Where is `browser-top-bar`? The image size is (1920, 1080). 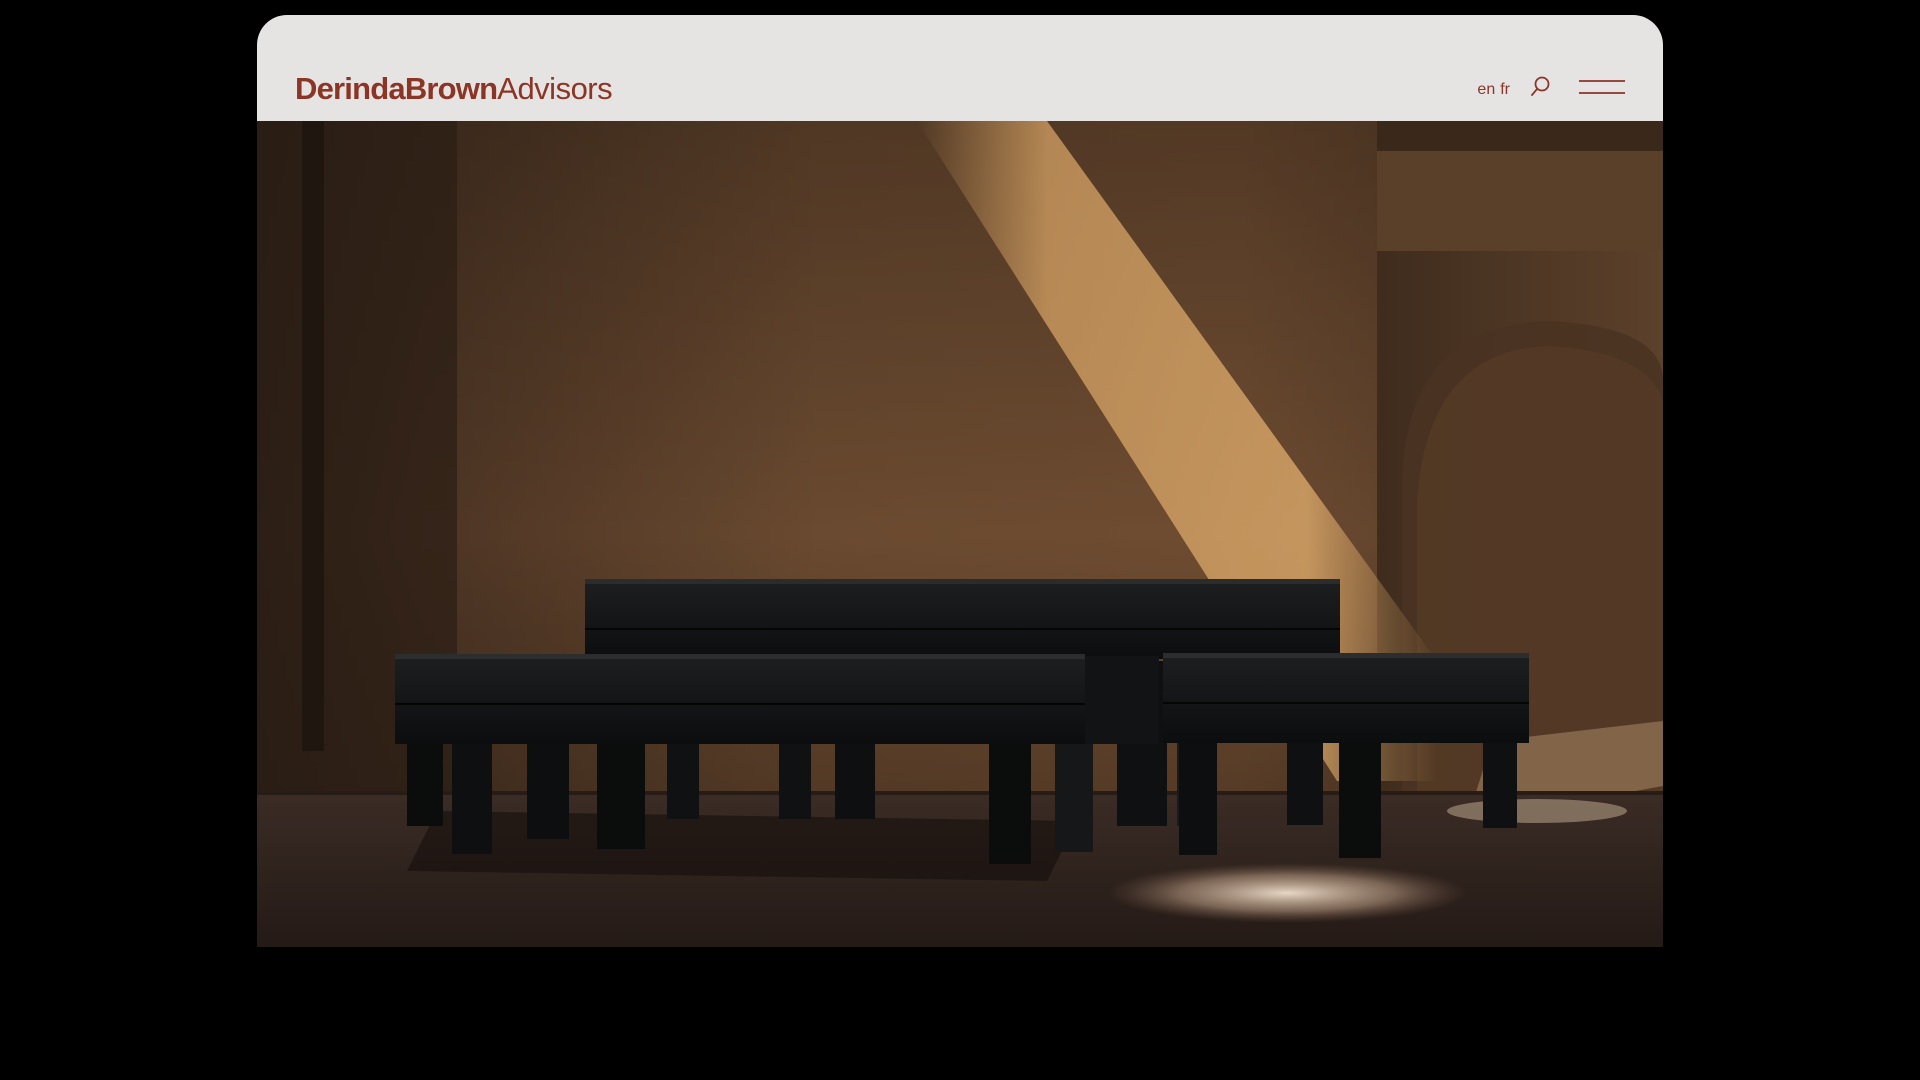
browser-top-bar is located at coordinates (960, 34).